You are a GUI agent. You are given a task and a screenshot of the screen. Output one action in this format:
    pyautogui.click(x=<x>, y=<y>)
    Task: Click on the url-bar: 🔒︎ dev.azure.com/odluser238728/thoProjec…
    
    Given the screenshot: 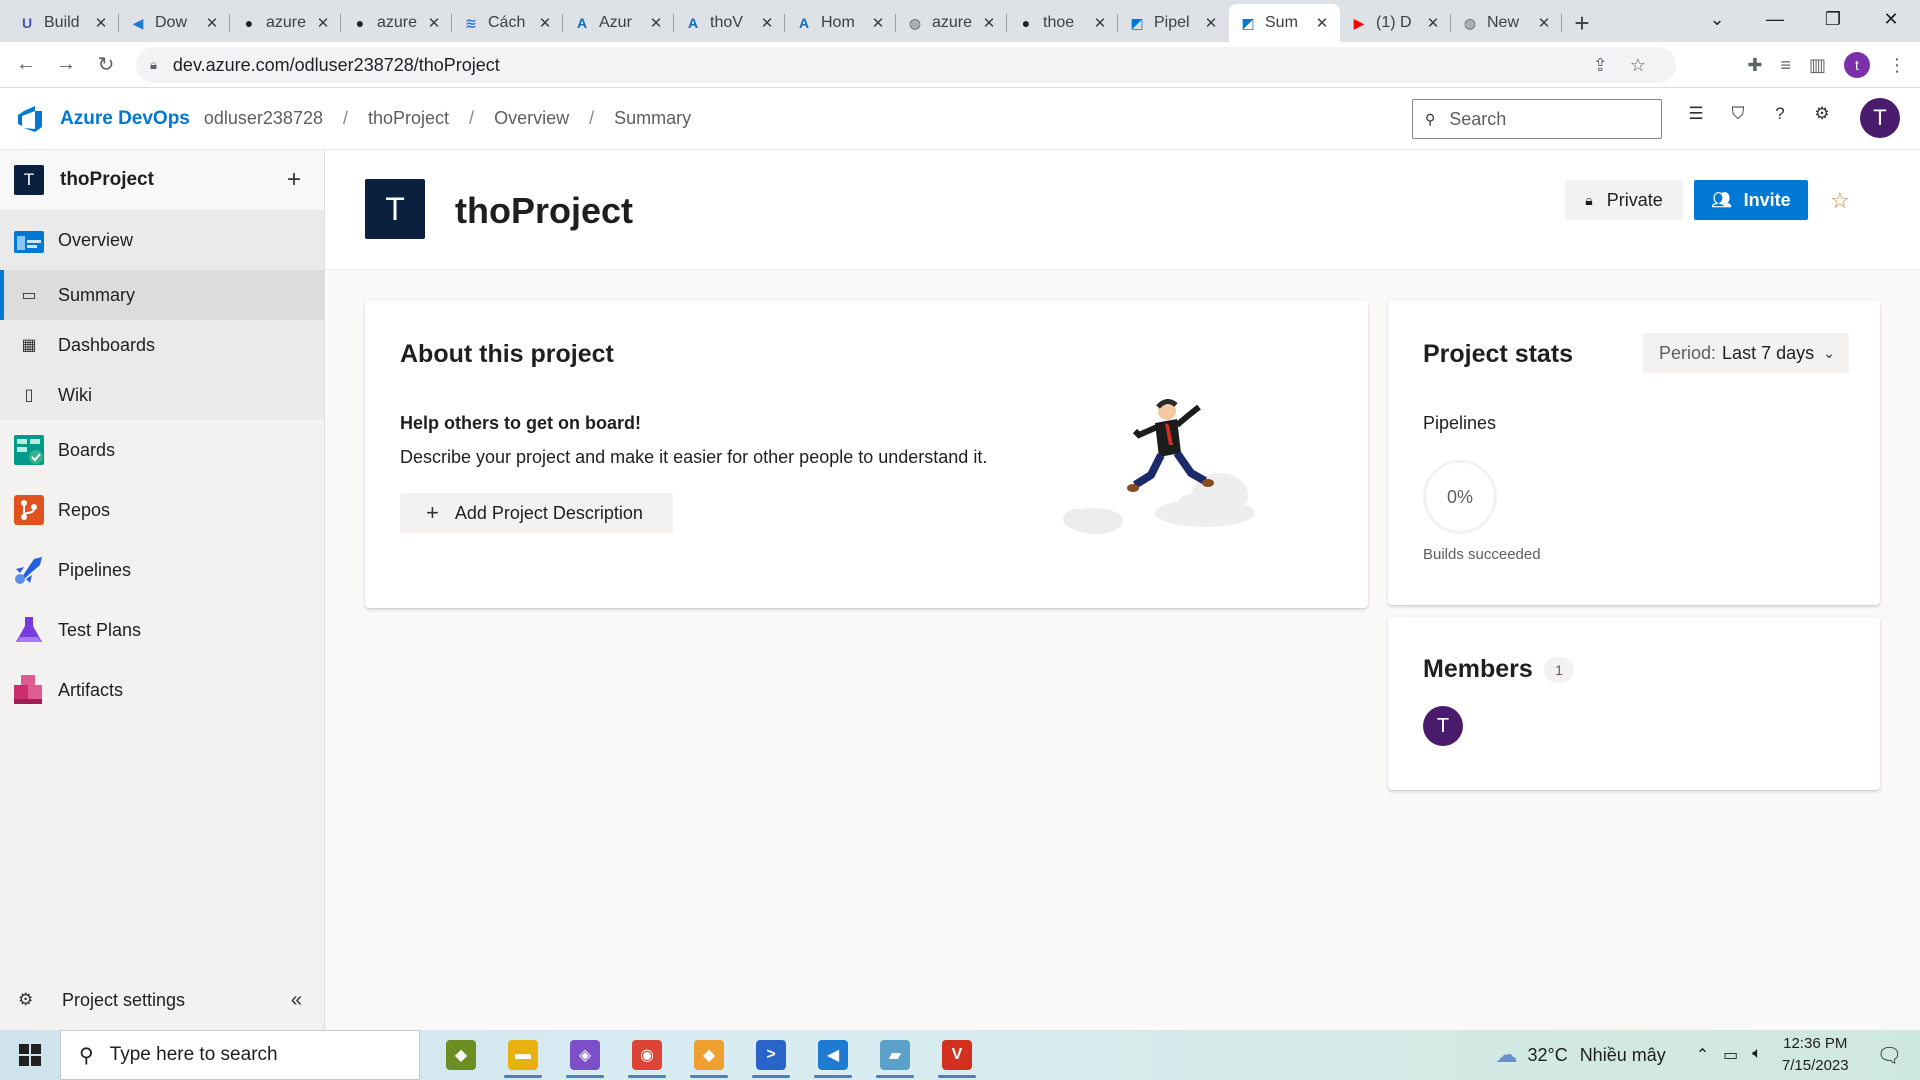 What is the action you would take?
    pyautogui.click(x=906, y=65)
    